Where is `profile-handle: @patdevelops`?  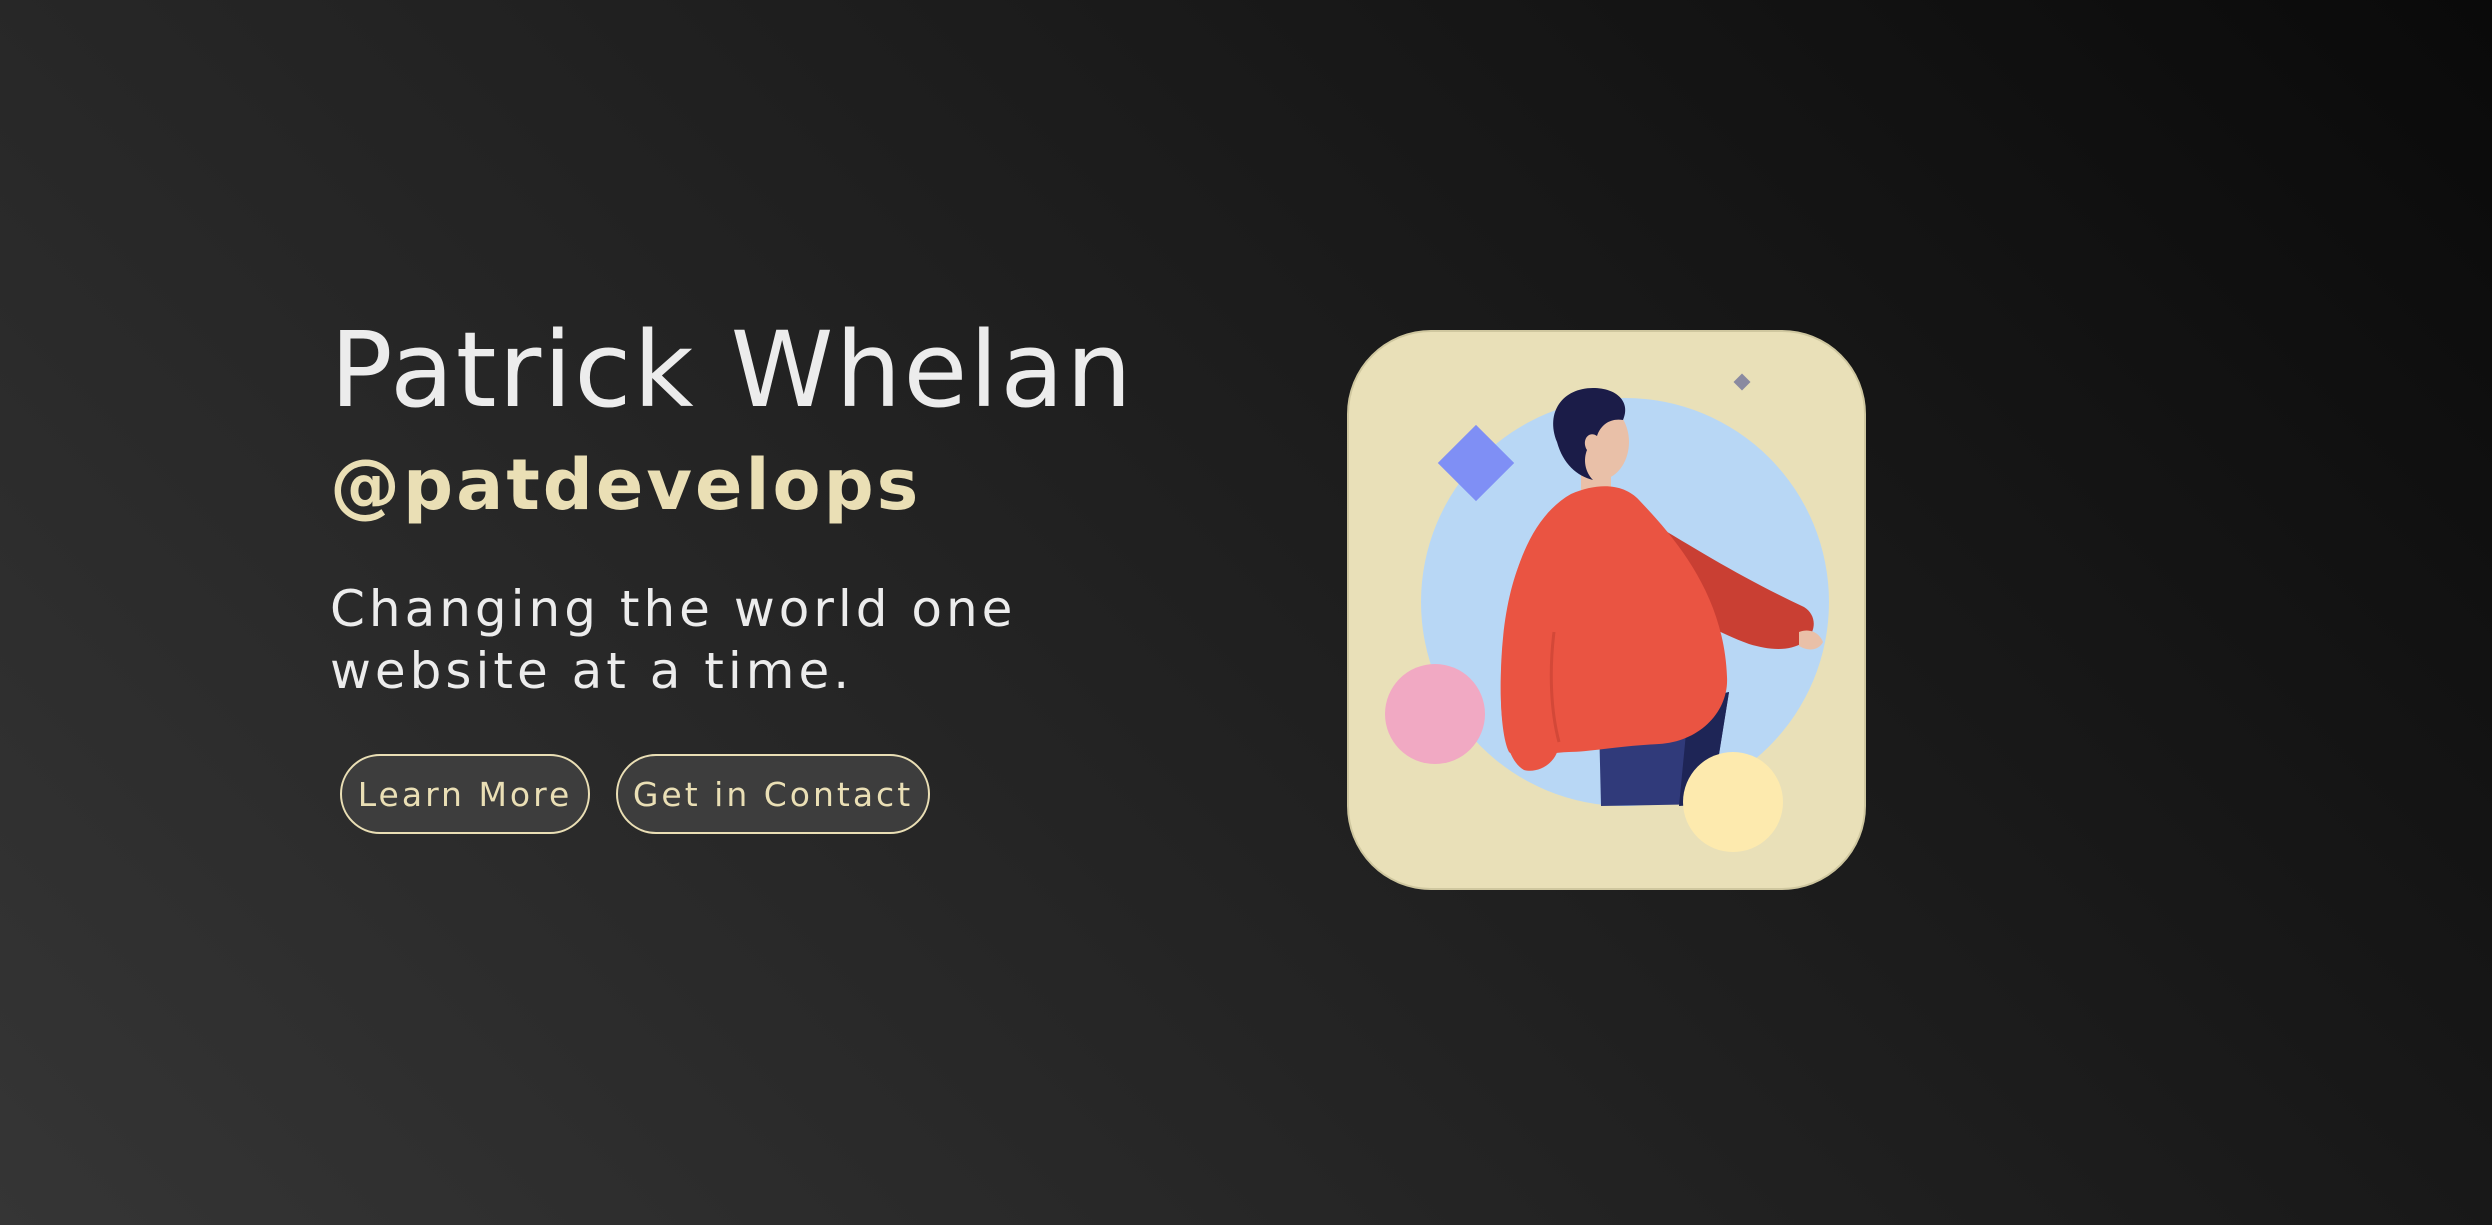
profile-handle: @patdevelops is located at coordinates (626, 485).